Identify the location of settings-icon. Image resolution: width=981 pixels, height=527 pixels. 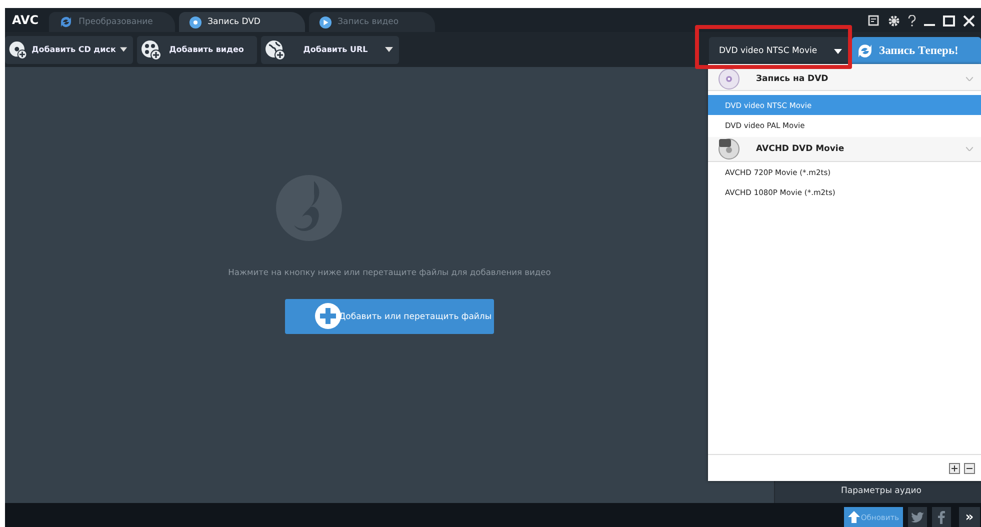
(894, 21).